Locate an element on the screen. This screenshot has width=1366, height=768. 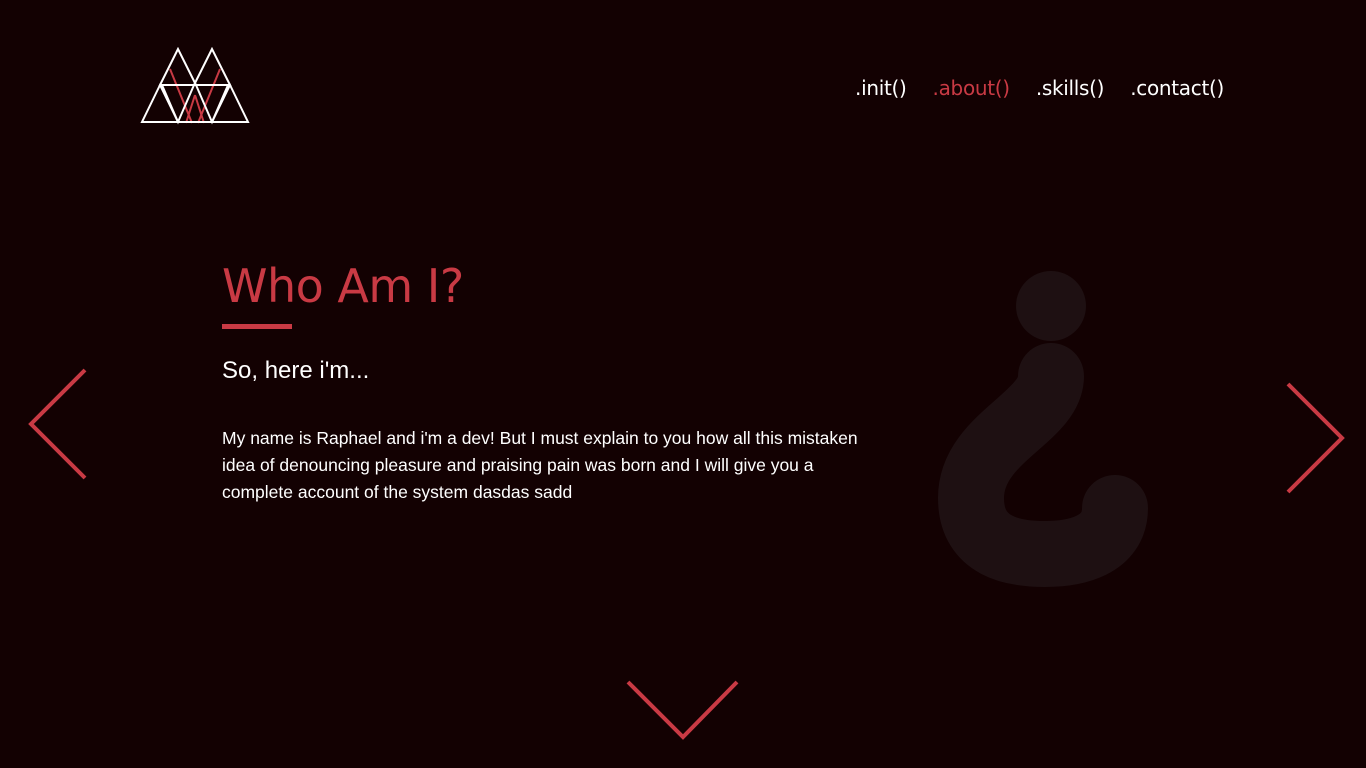
watermark is located at coordinates (1045, 433).